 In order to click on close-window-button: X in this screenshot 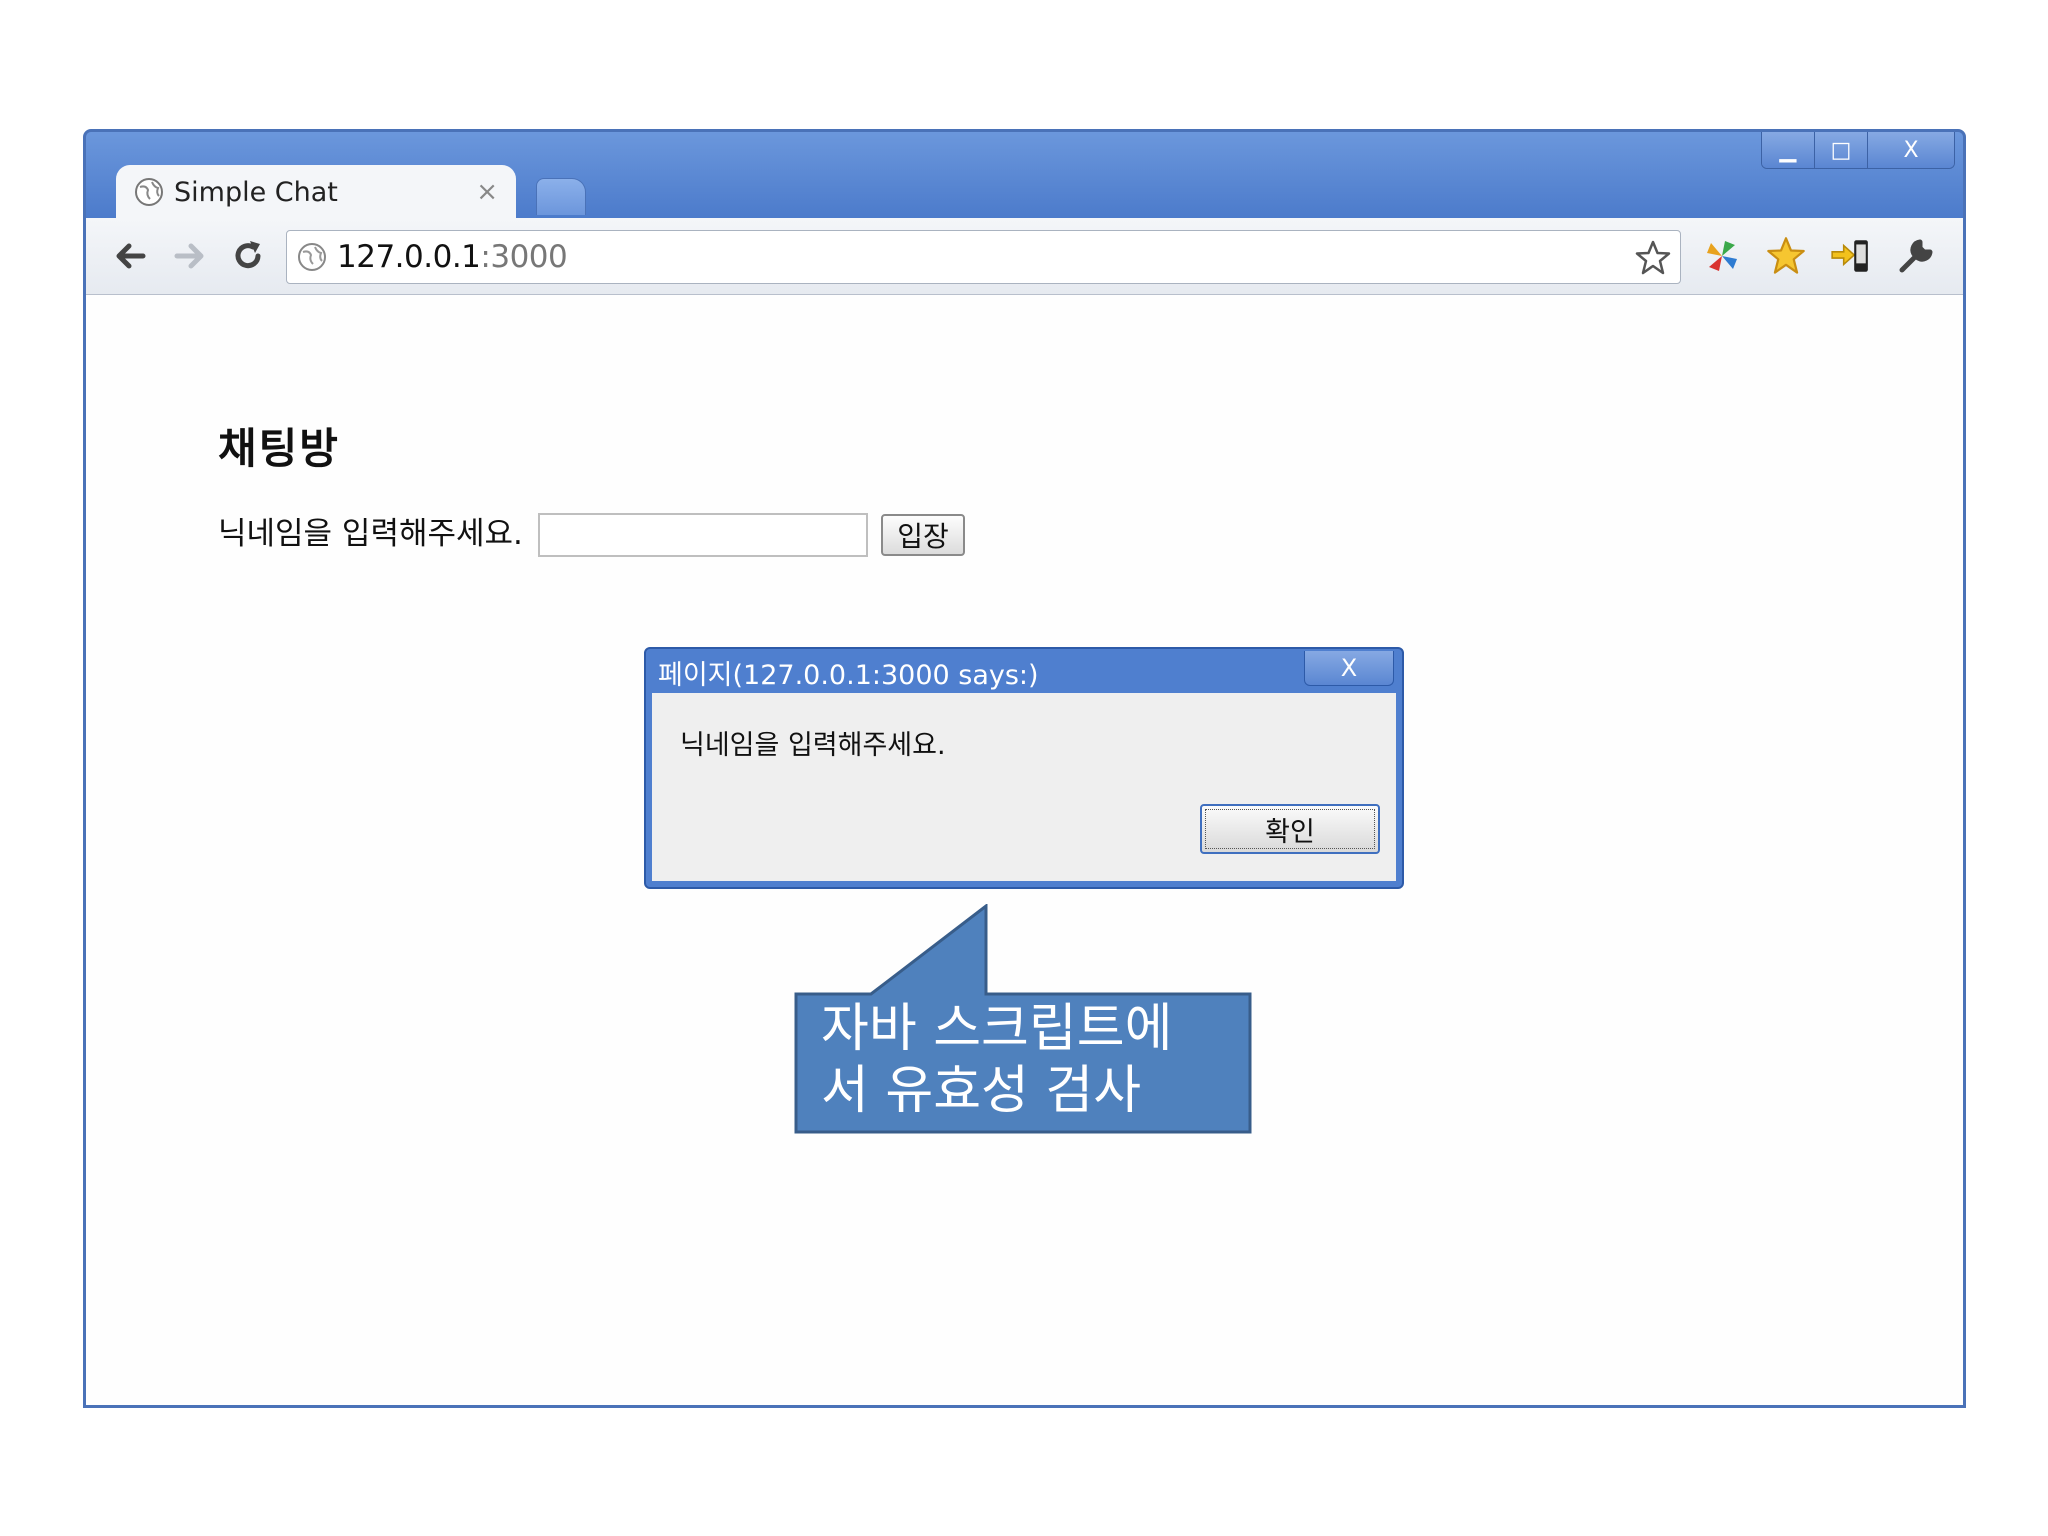, I will do `click(1910, 150)`.